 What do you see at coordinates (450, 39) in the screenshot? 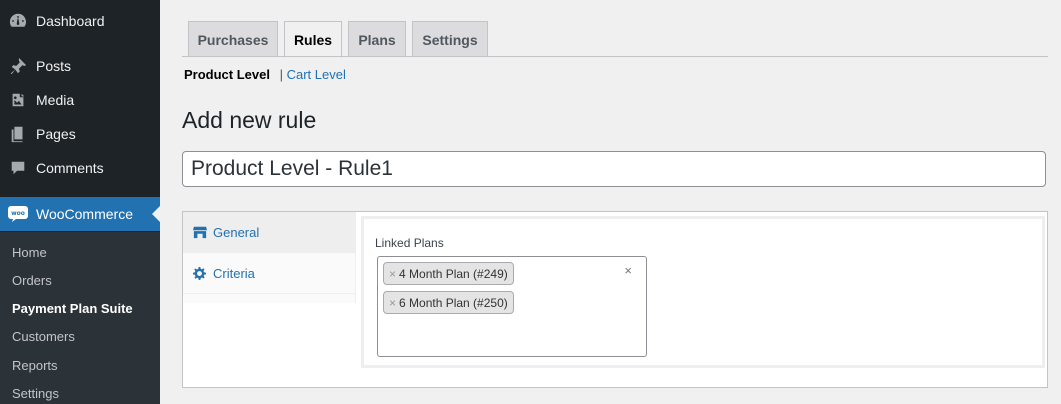
I see `tab-settings: Settings` at bounding box center [450, 39].